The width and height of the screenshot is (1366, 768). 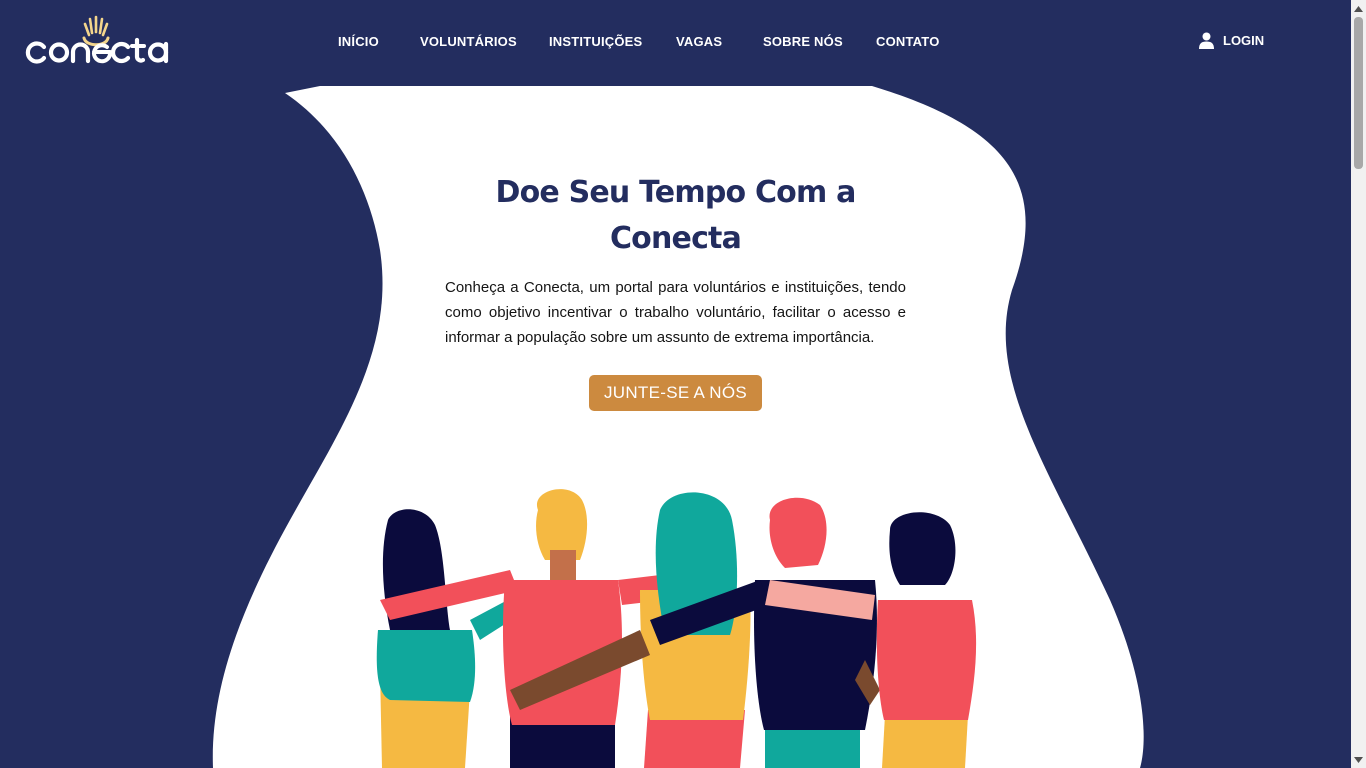 What do you see at coordinates (1358, 8) in the screenshot?
I see `scroll-up-arrow-icon` at bounding box center [1358, 8].